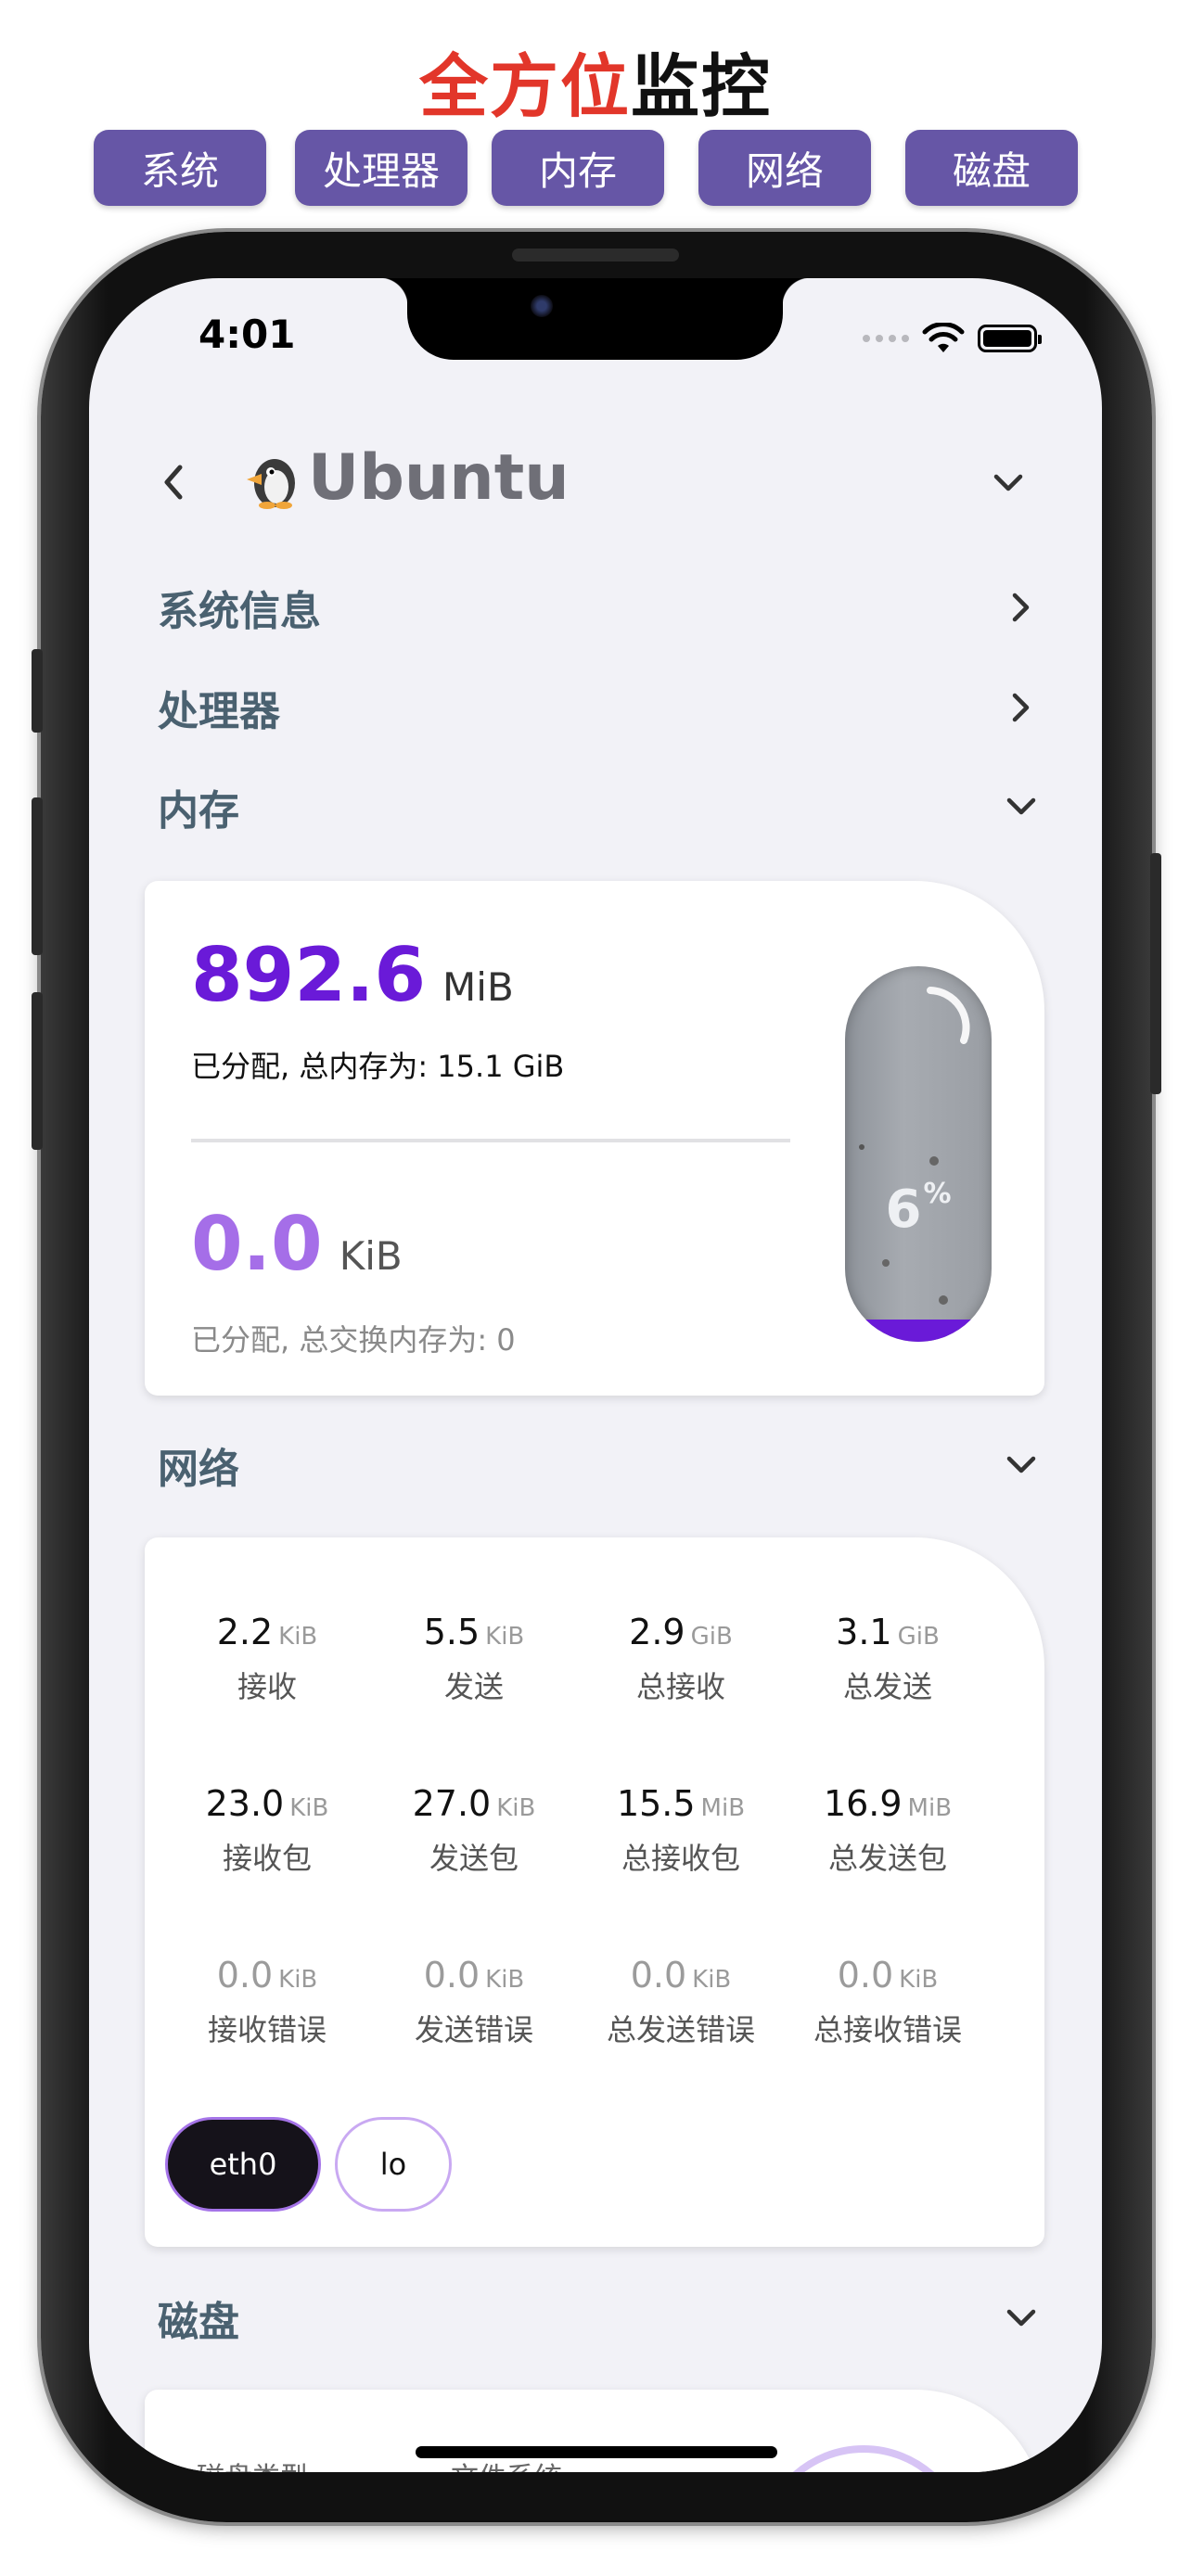 This screenshot has width=1191, height=2576. What do you see at coordinates (863, 1803) in the screenshot?
I see `net-stat-value: 16.9` at bounding box center [863, 1803].